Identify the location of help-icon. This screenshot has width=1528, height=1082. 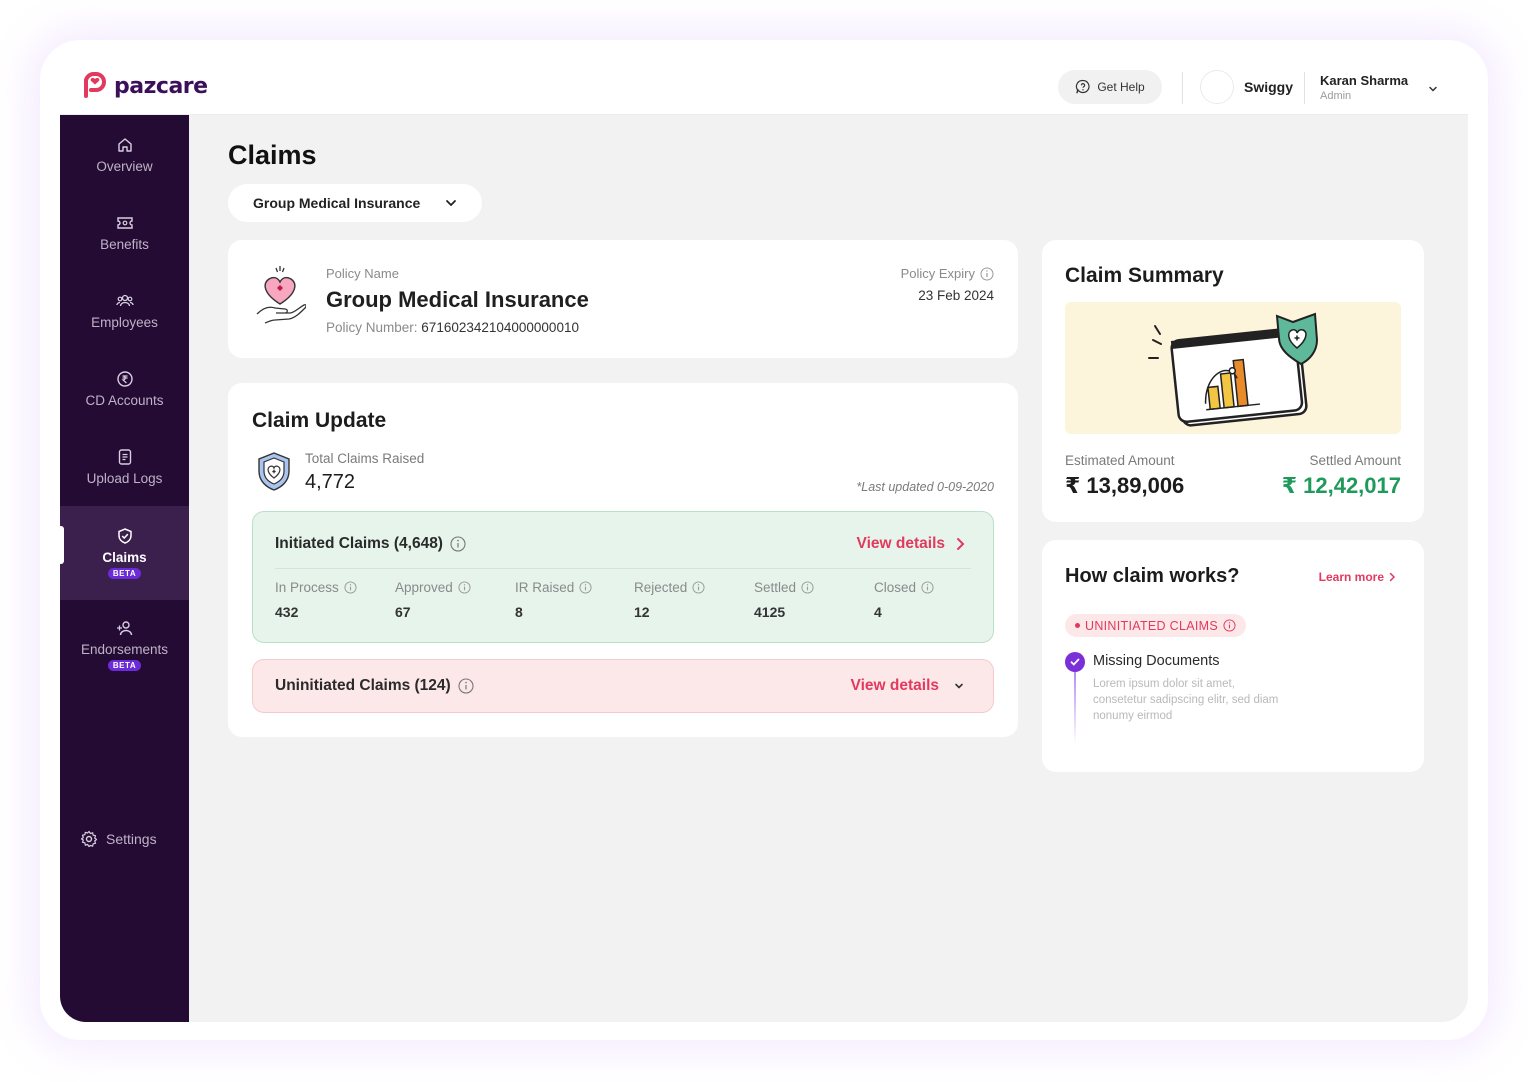
(1083, 86).